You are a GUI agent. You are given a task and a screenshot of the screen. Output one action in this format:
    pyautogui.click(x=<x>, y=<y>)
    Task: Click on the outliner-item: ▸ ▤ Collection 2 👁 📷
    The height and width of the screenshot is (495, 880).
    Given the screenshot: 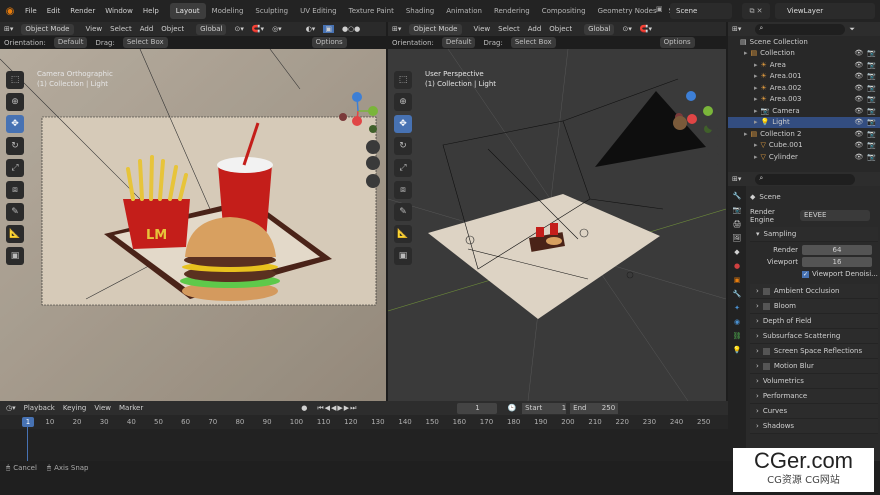 What is the action you would take?
    pyautogui.click(x=804, y=134)
    